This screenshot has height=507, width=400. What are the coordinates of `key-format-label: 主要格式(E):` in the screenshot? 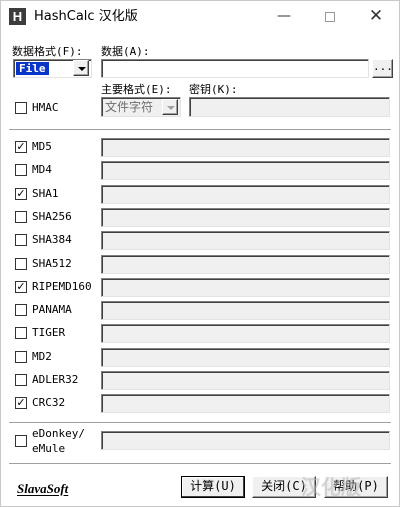 It's located at (136, 89).